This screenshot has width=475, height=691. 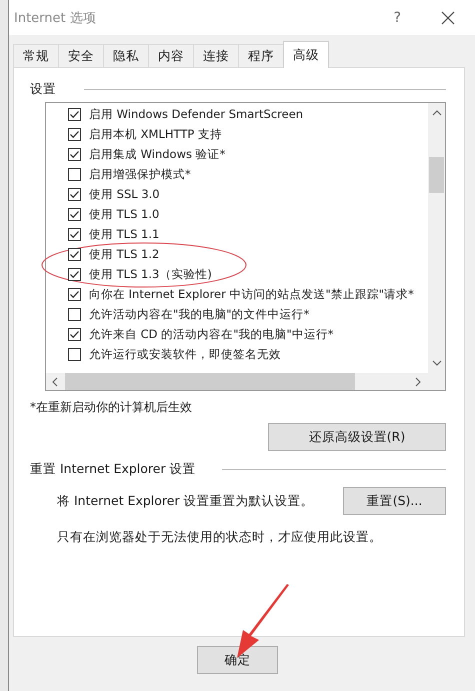 What do you see at coordinates (248, 314) in the screenshot?
I see `setting-item: 允许活动内容在"我的电脑"的文件中运行*` at bounding box center [248, 314].